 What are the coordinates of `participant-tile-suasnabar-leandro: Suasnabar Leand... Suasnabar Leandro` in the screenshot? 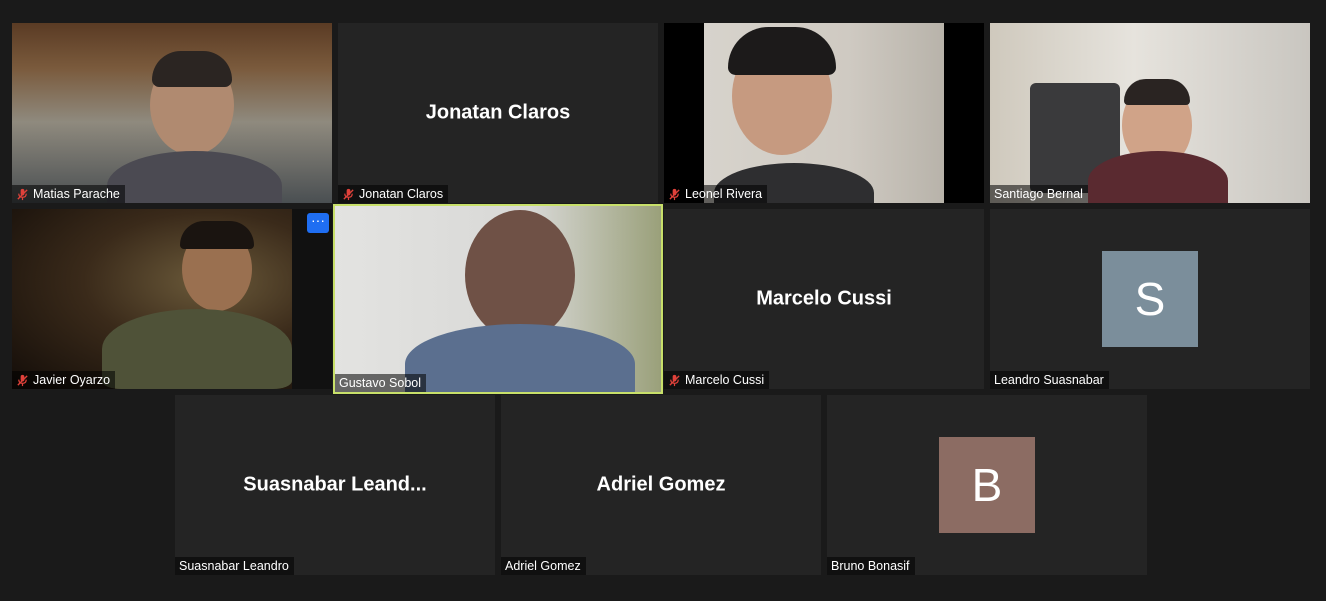 It's located at (335, 485).